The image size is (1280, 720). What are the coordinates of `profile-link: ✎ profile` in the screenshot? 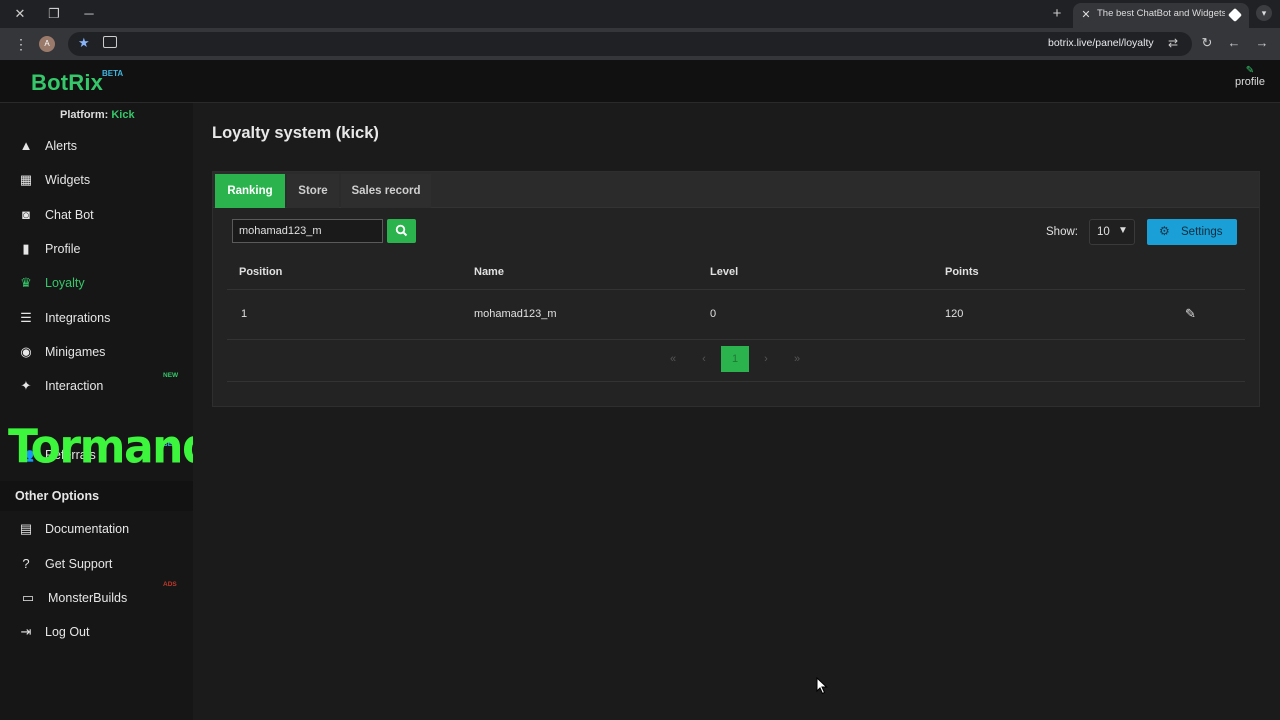 It's located at (1250, 77).